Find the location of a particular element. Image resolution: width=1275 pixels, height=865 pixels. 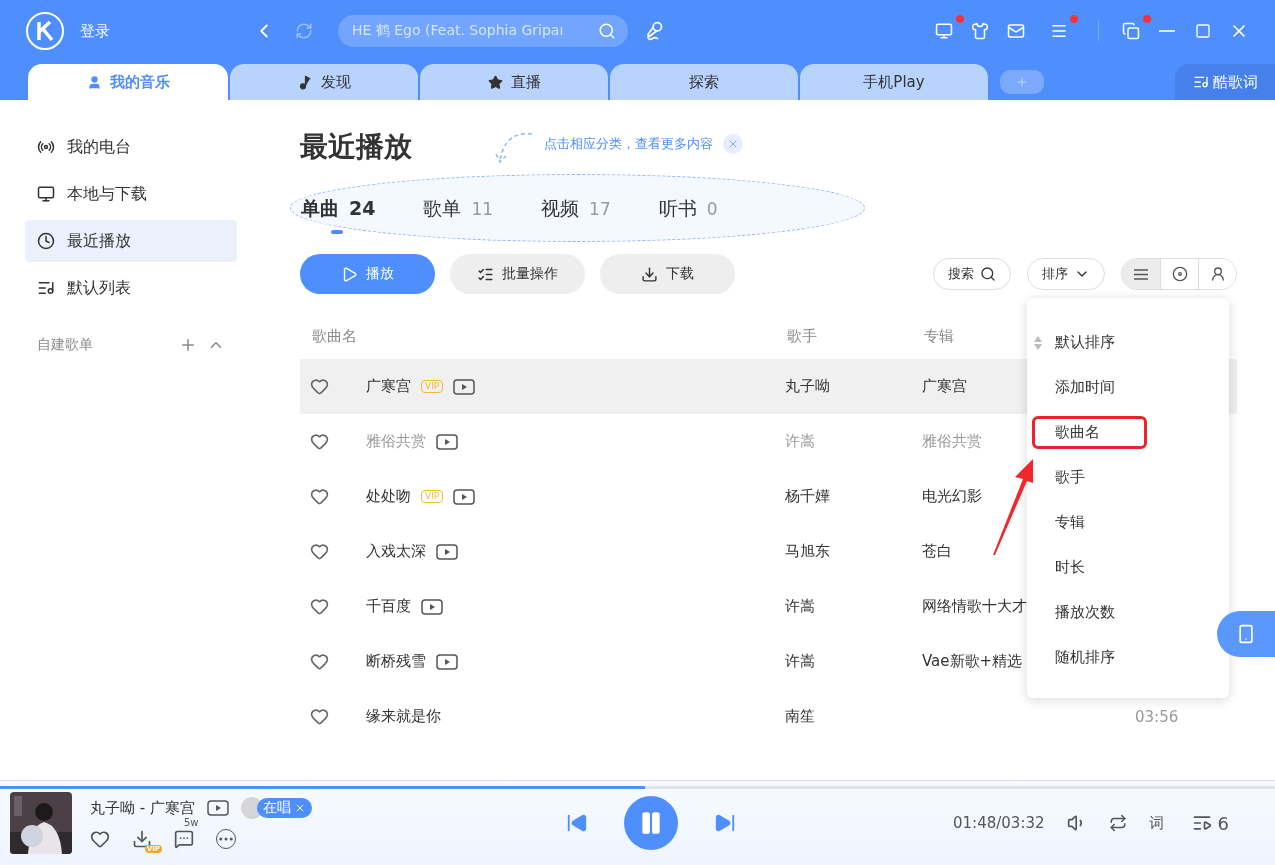

time-text: 01:48/03:32 is located at coordinates (999, 823).